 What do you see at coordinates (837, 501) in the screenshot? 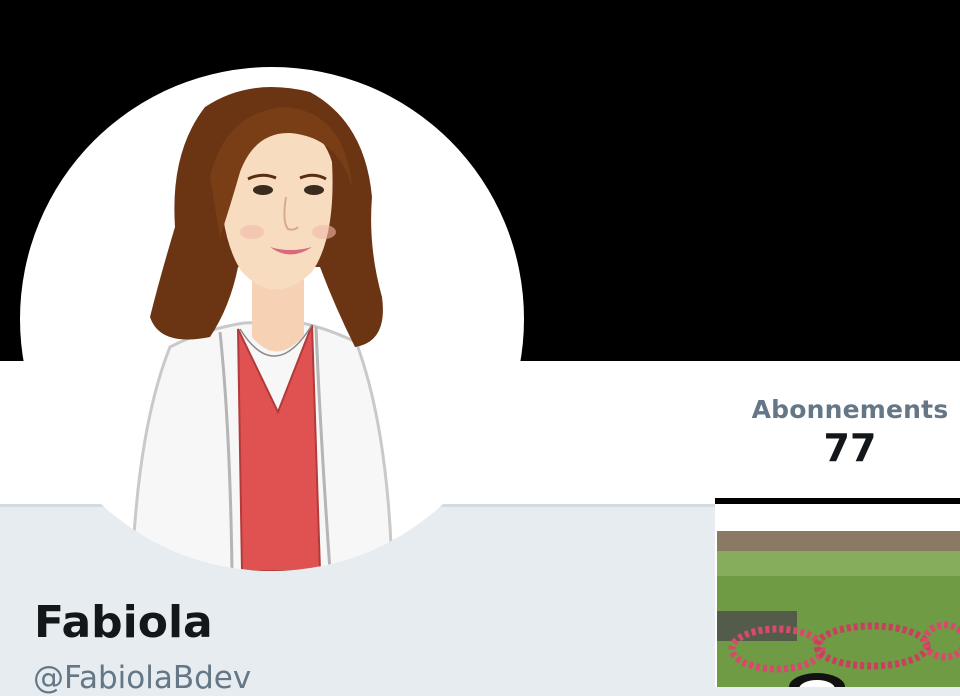
I see `active-tab-indicator` at bounding box center [837, 501].